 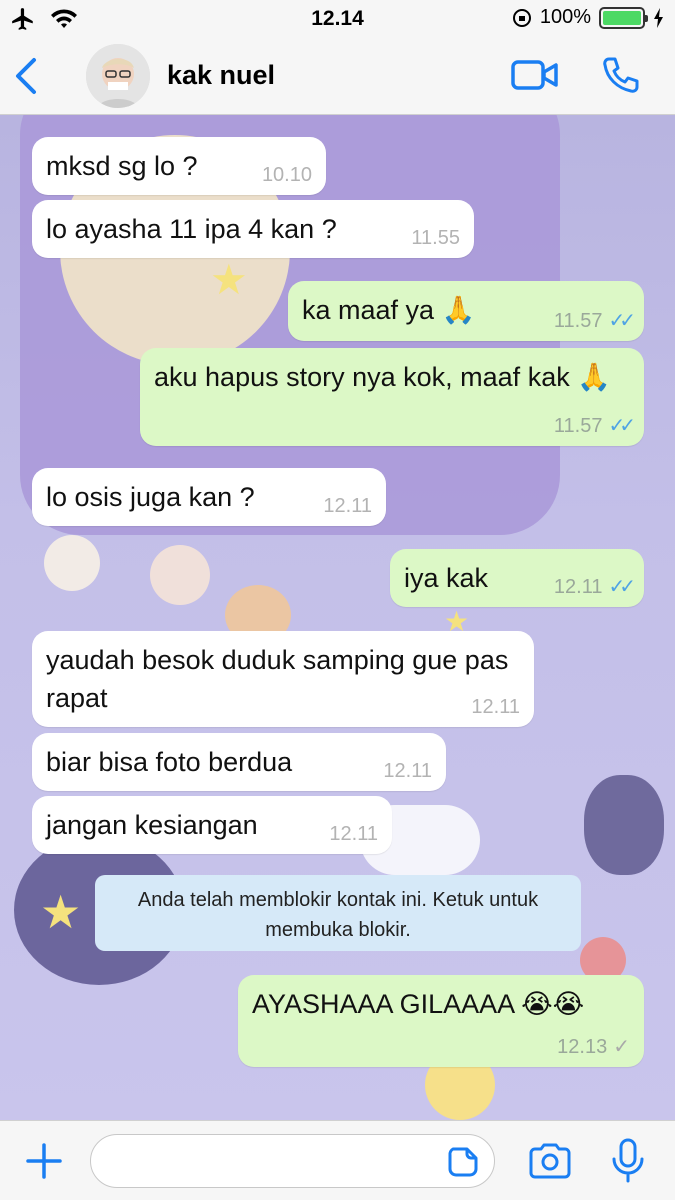 I want to click on message-incoming: biar bisa foto berdua 12.11, so click(x=239, y=762).